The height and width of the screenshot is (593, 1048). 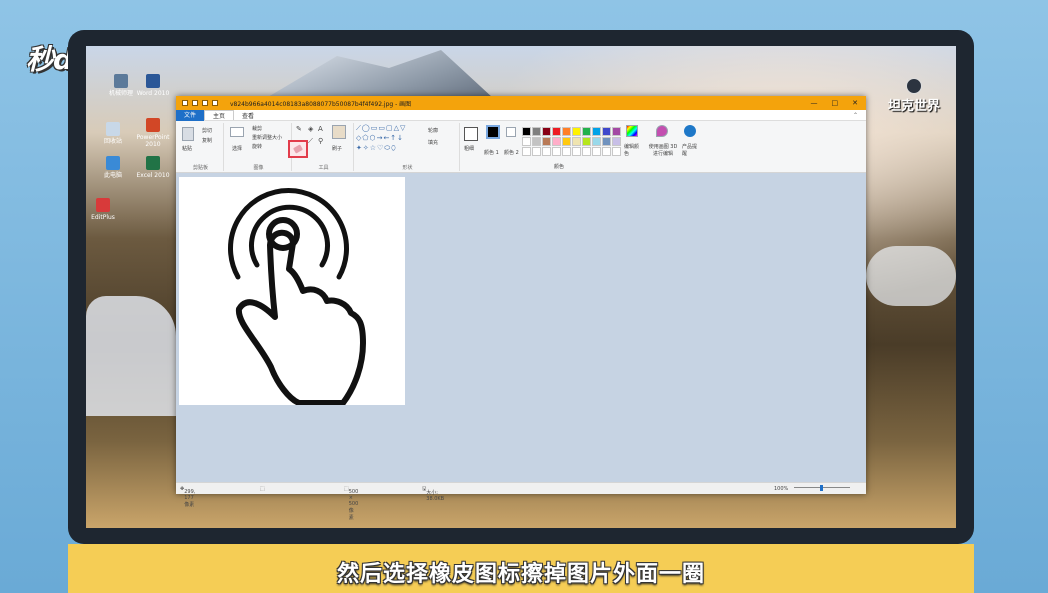 I want to click on shapes-gallery: ⟋◯▭▭▢△▽, so click(x=381, y=128).